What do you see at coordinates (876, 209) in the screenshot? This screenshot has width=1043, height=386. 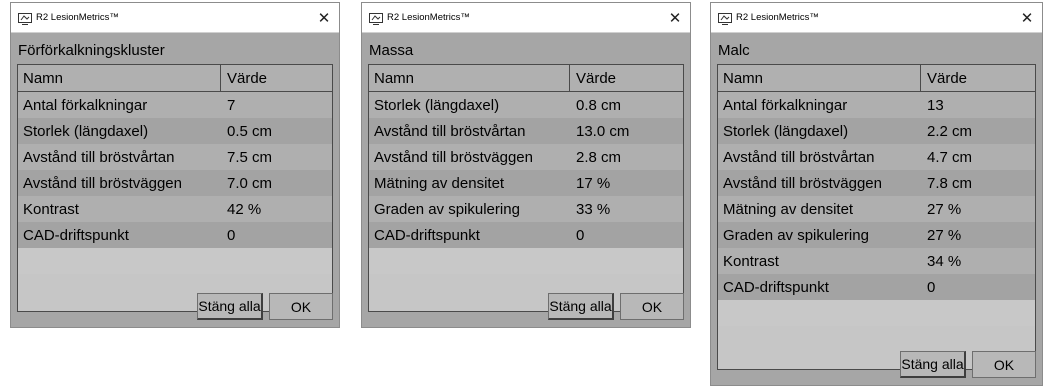 I see `table-row: Mätning av densitet 27 %` at bounding box center [876, 209].